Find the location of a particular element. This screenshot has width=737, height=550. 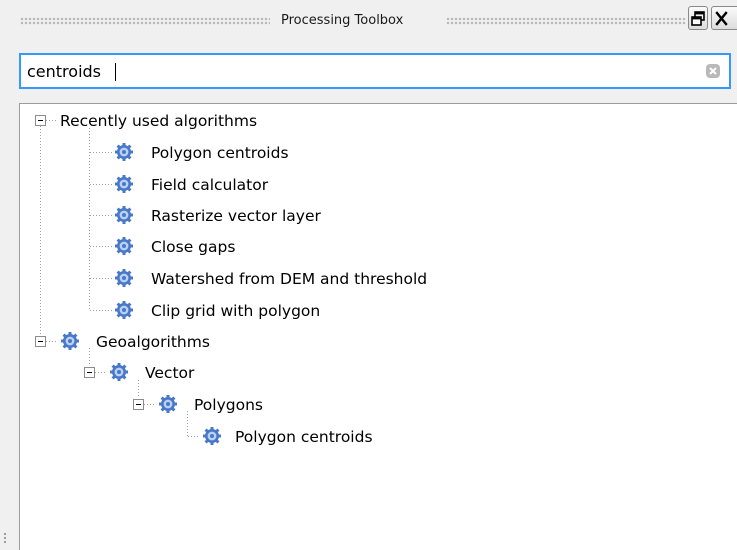

window-title: Processing Toolbox is located at coordinates (342, 20).